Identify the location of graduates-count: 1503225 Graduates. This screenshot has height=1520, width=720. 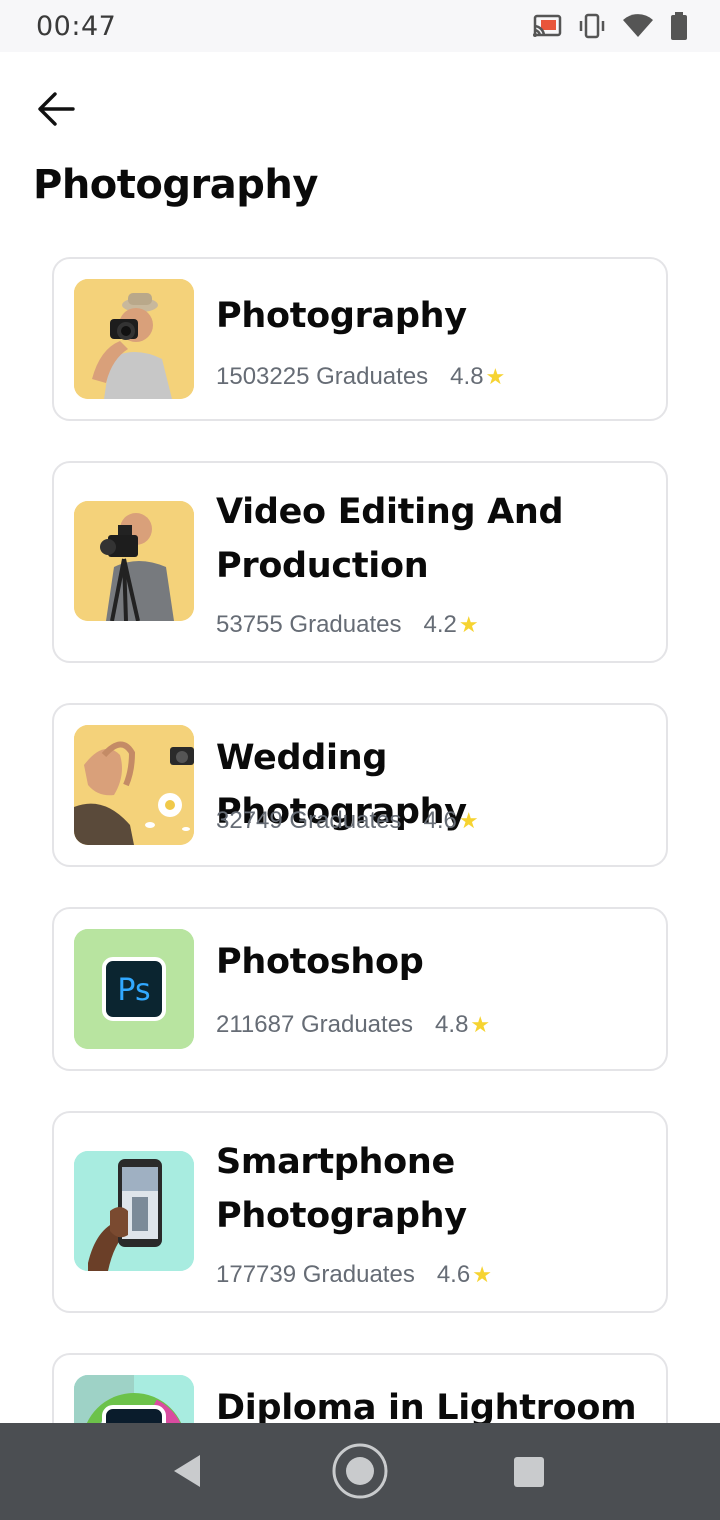
(322, 376).